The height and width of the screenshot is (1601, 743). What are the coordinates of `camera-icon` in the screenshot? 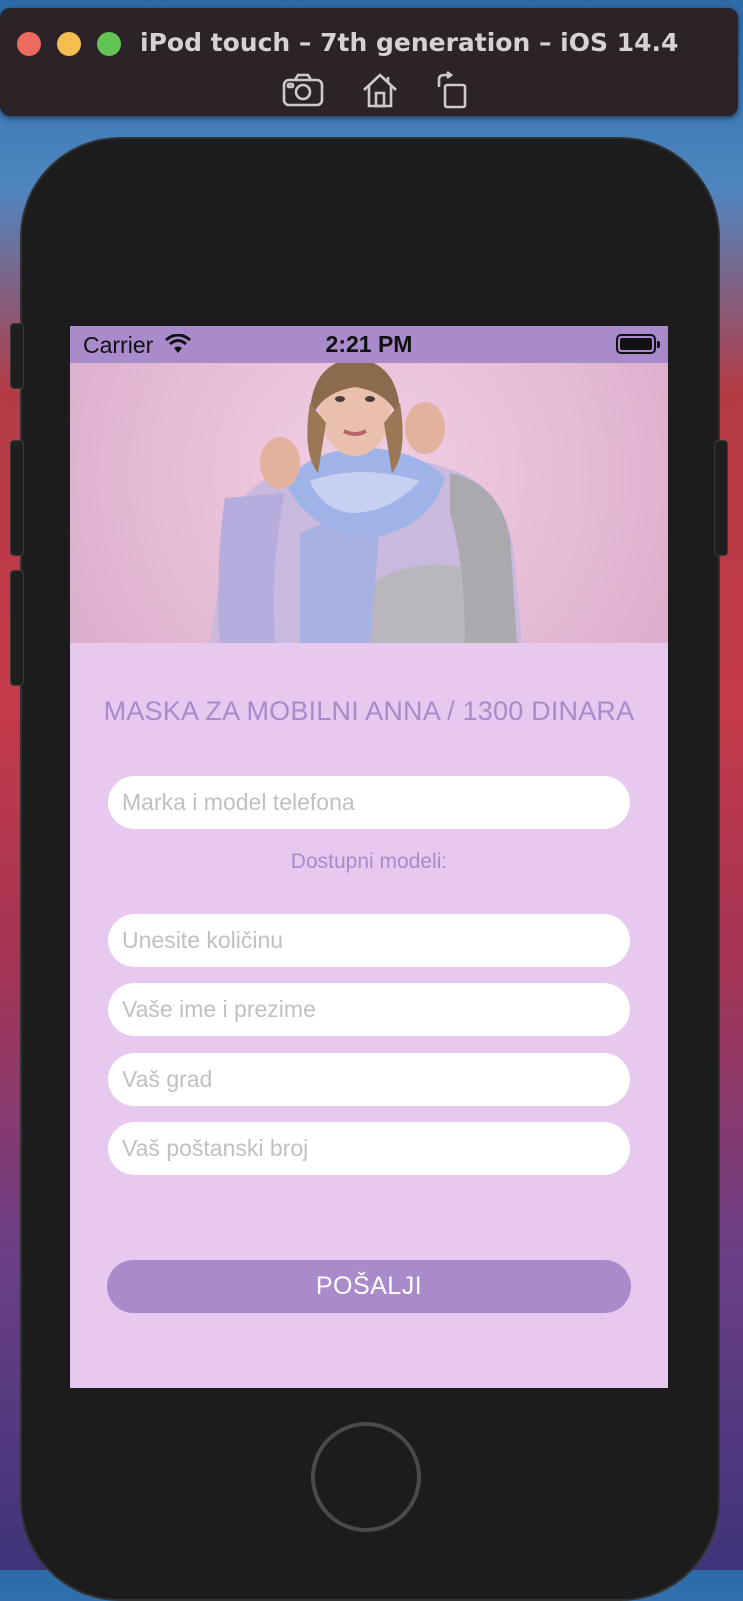 It's located at (303, 90).